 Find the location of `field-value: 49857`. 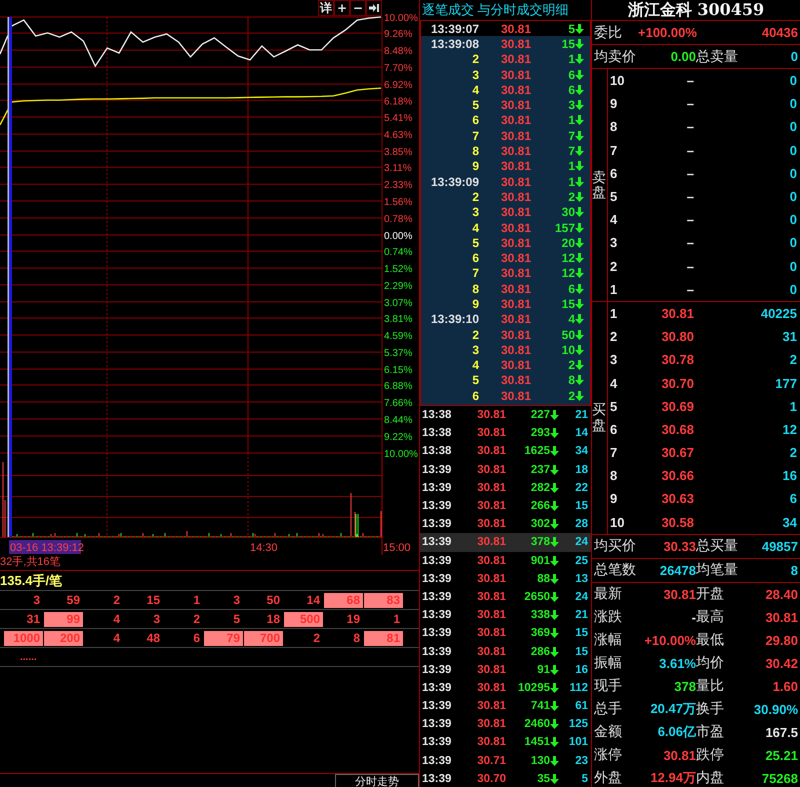

field-value: 49857 is located at coordinates (779, 546).